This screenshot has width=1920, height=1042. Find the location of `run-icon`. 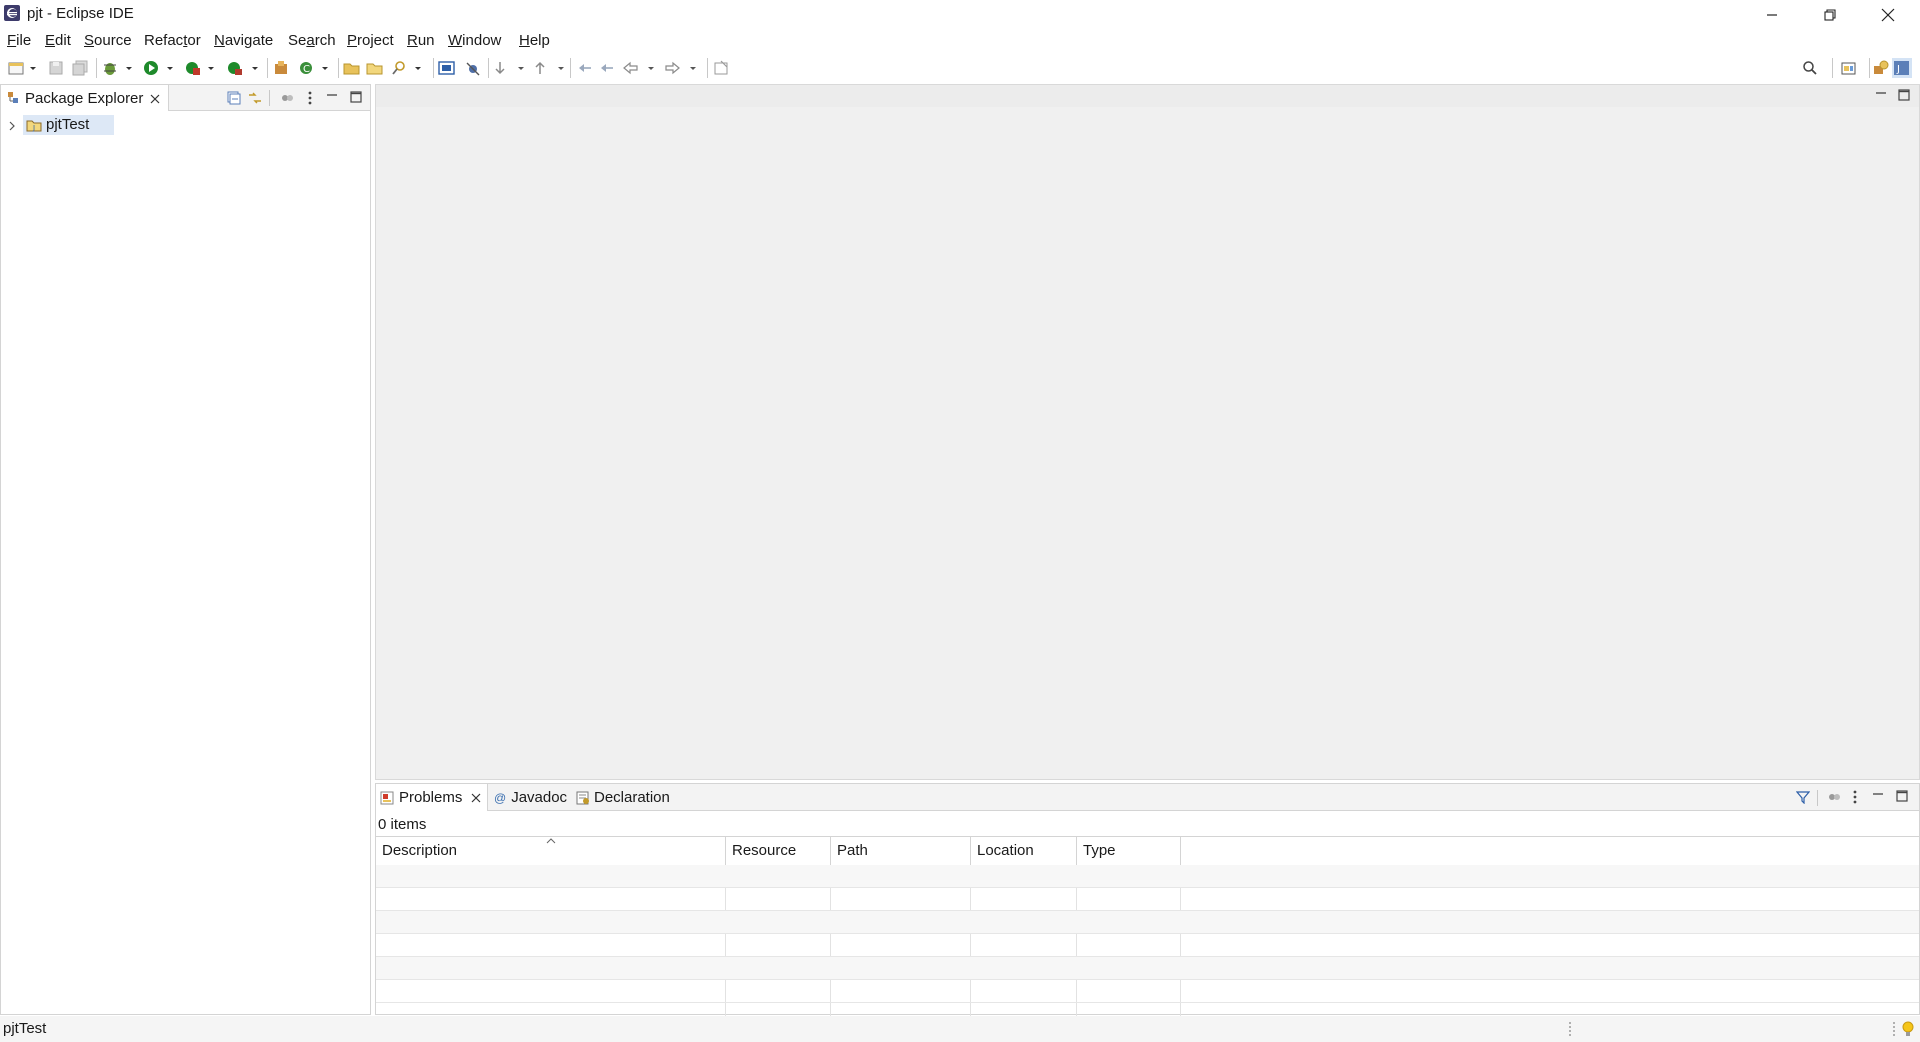

run-icon is located at coordinates (158, 68).